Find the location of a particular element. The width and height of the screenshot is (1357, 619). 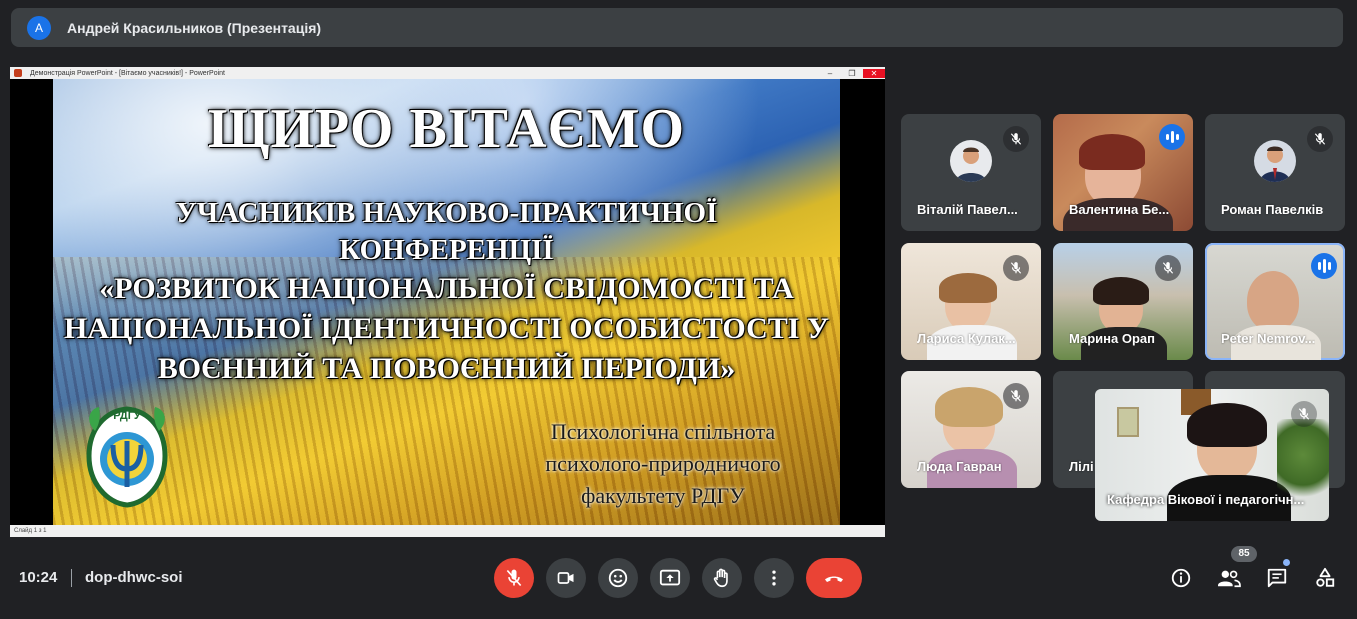

camera-toggle-button is located at coordinates (566, 578).